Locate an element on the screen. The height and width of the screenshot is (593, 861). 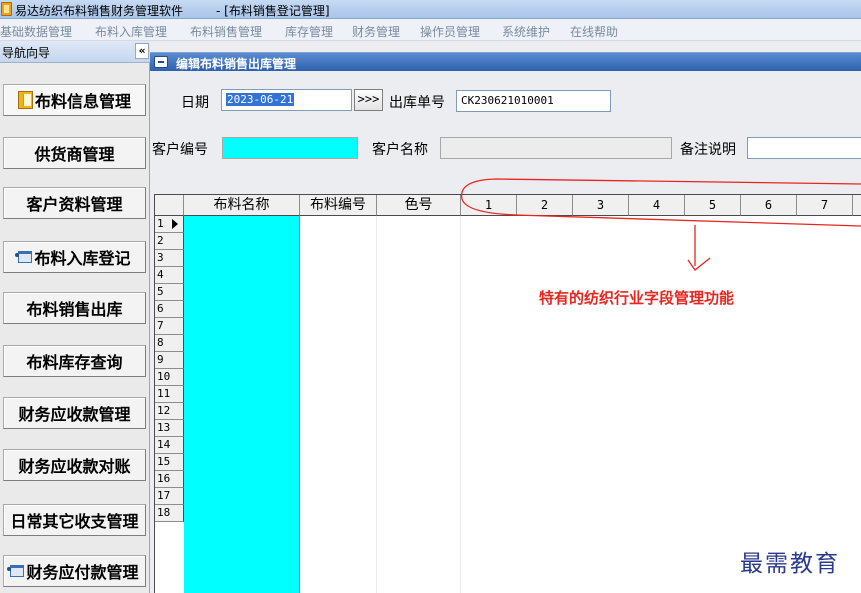
sidebar-item-label: 布料销售出库 is located at coordinates (74, 309).